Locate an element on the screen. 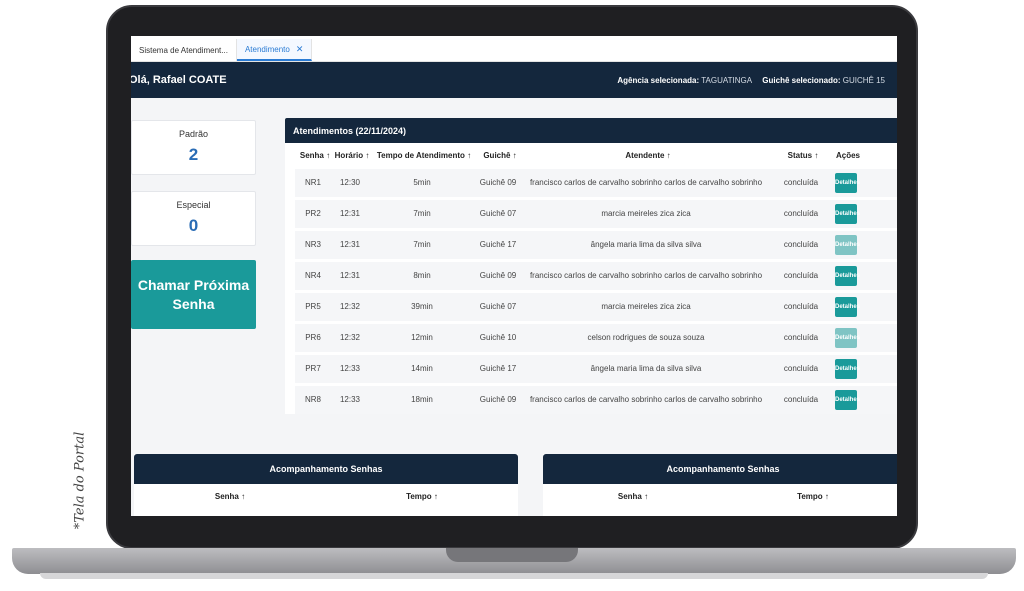 Image resolution: width=1024 pixels, height=591 pixels. cell-tempo: 5min is located at coordinates (422, 182).